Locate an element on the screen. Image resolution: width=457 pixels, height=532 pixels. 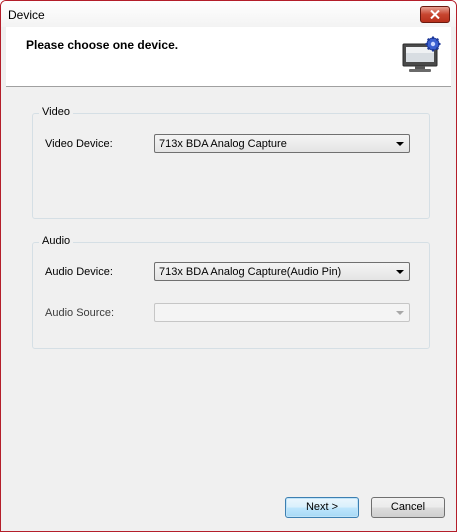
title-bar: Device is located at coordinates (228, 14).